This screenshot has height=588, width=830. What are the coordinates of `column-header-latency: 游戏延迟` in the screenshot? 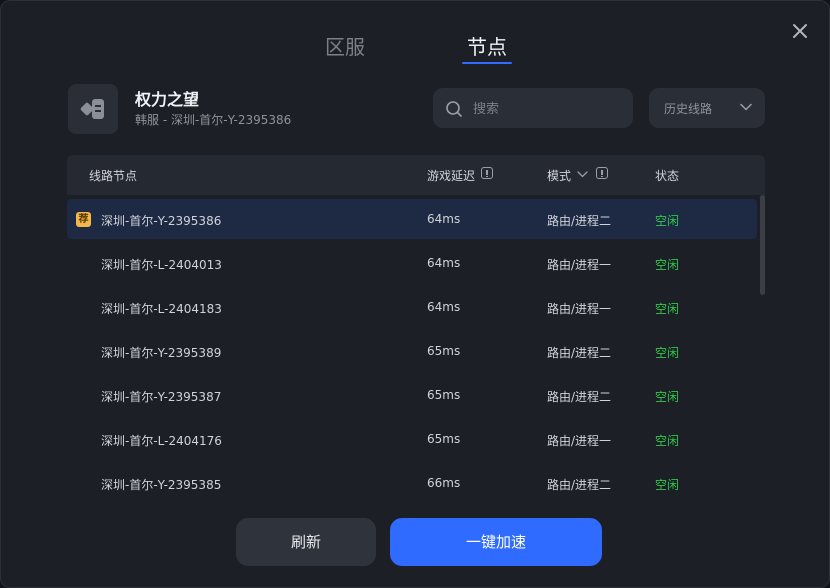 It's located at (451, 176).